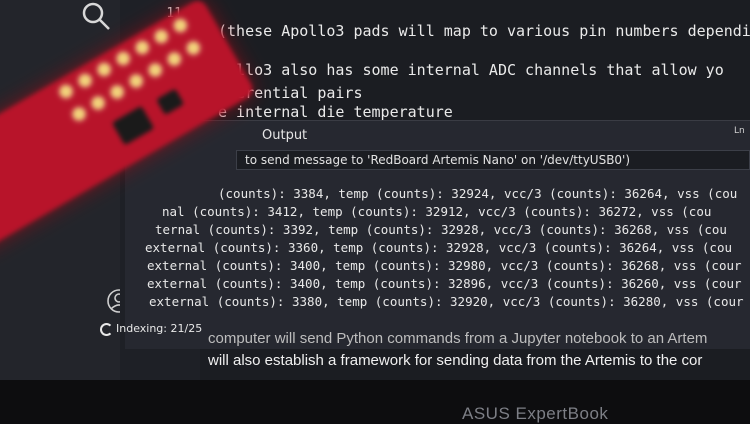 The width and height of the screenshot is (750, 424). I want to click on output-panel-title: Output, so click(284, 135).